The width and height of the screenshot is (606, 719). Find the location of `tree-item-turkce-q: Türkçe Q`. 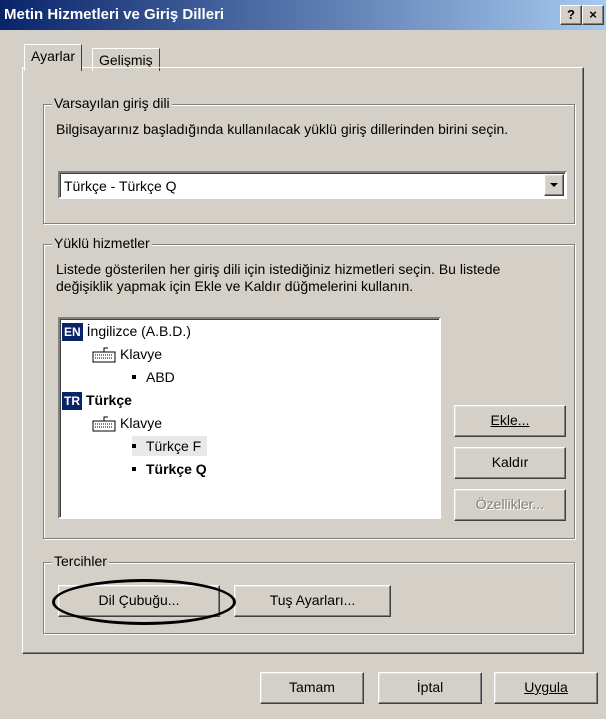

tree-item-turkce-q: Türkçe Q is located at coordinates (169, 469).